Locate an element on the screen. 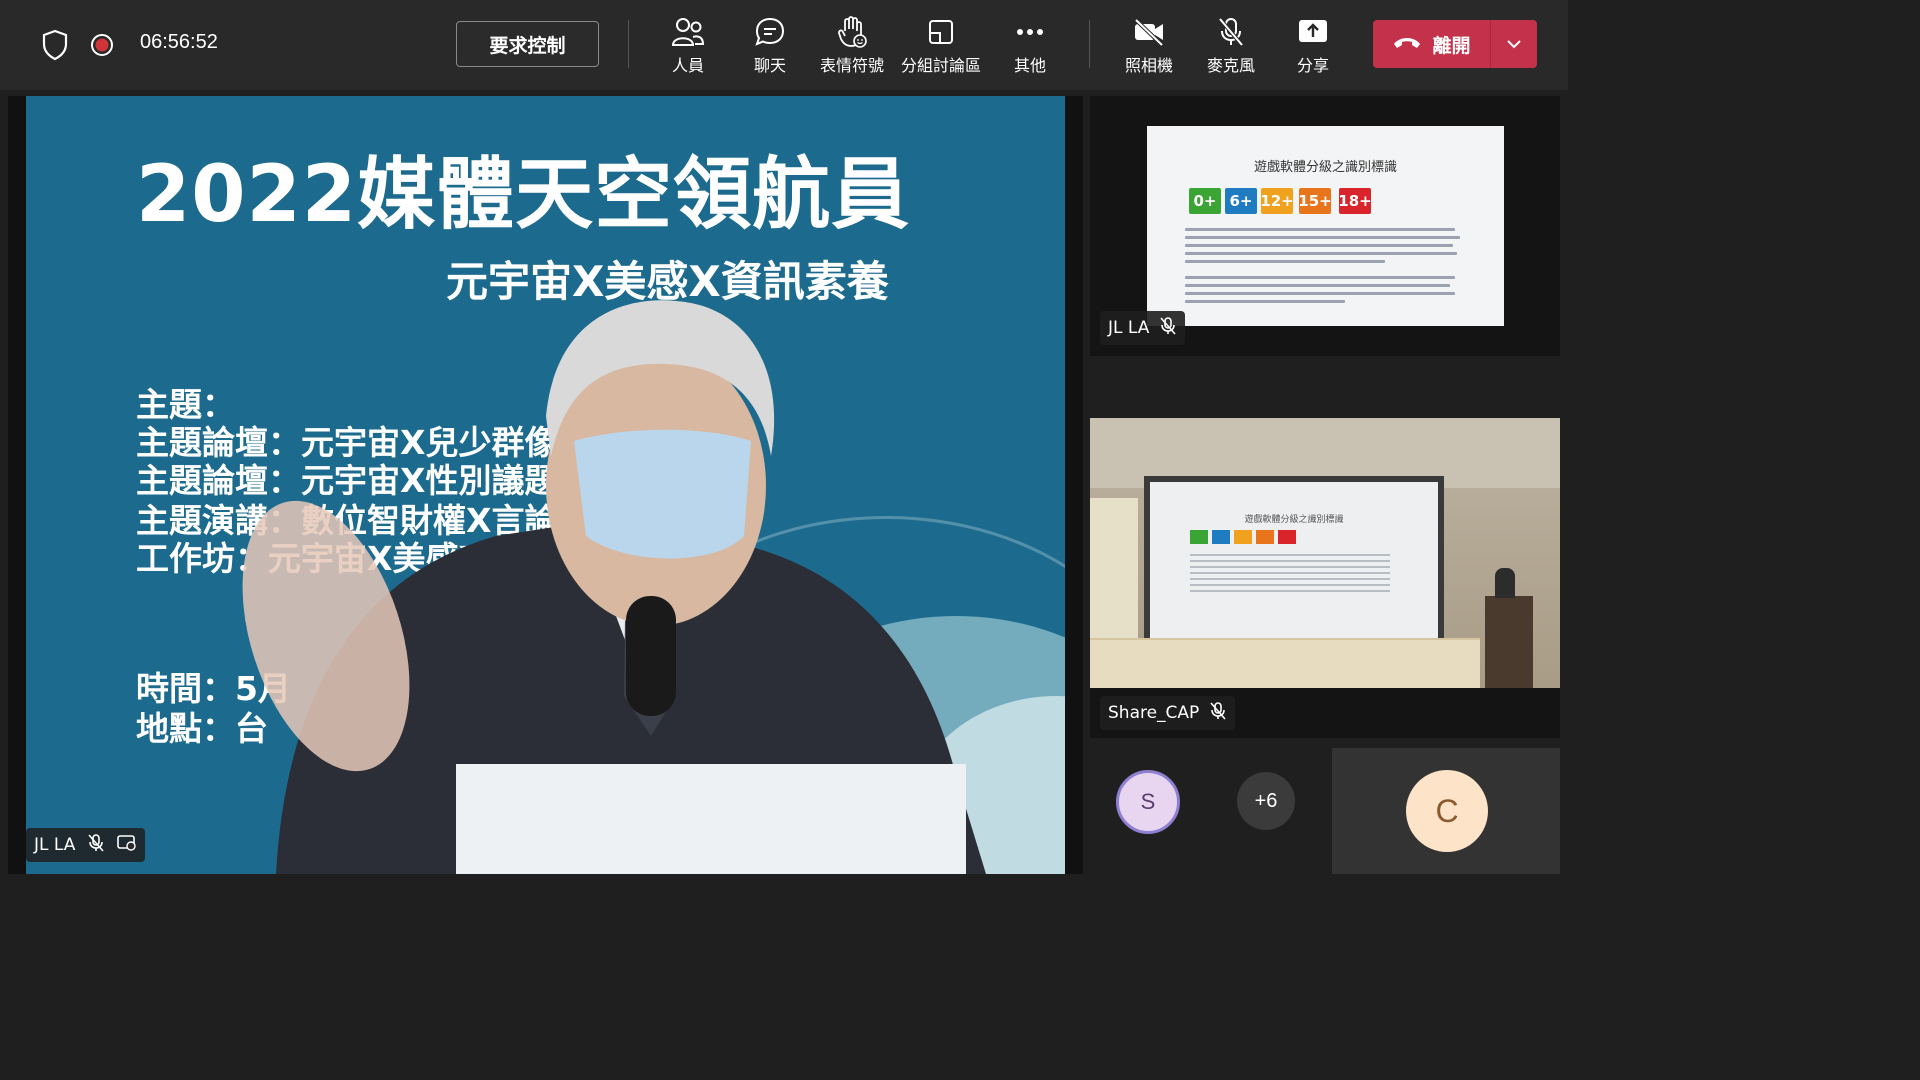 This screenshot has height=1080, width=1920. rating-badge: 0+ is located at coordinates (1205, 201).